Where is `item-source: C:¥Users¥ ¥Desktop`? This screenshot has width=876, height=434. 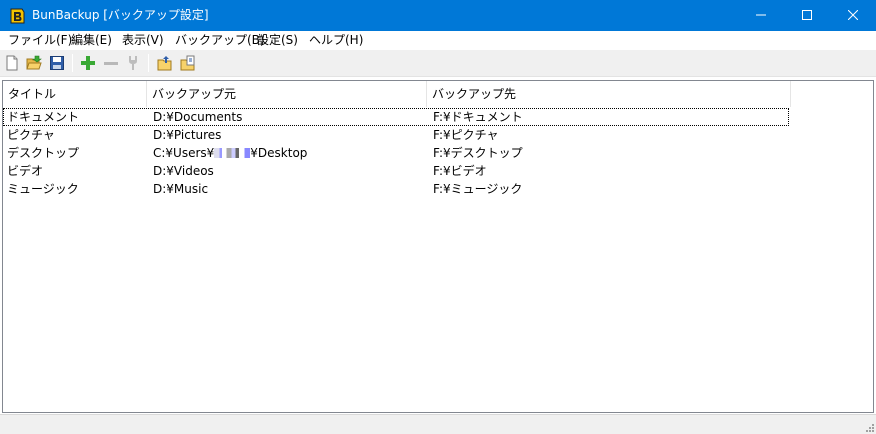
item-source: C:¥Users¥ ¥Desktop is located at coordinates (228, 153).